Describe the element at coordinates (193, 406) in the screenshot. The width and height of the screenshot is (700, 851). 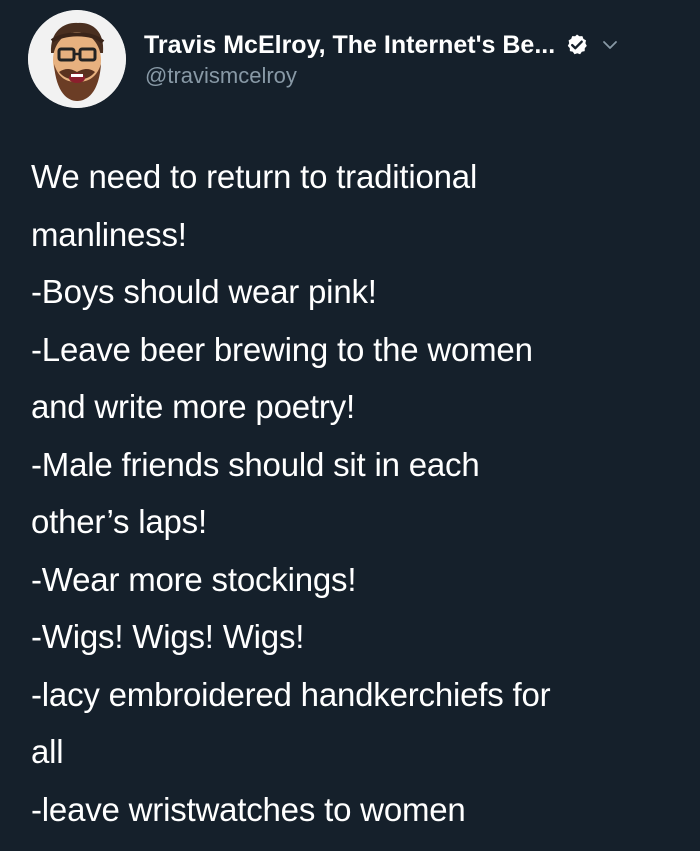
I see `tweet-line: and write more poetry!` at that location.